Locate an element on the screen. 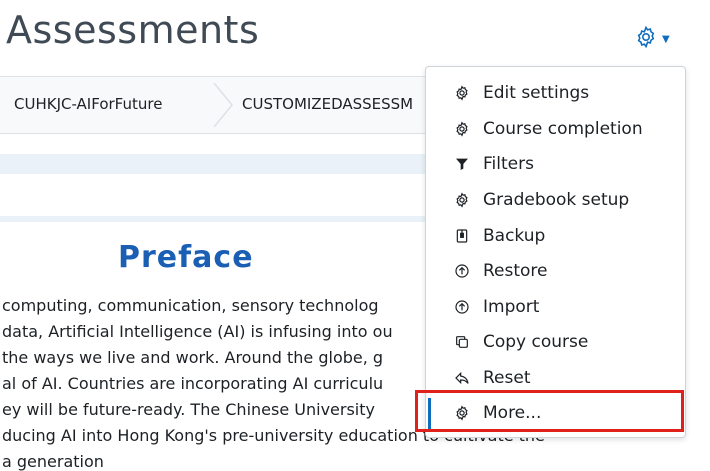 This screenshot has width=710, height=471. menu-item-label: Restore is located at coordinates (515, 271).